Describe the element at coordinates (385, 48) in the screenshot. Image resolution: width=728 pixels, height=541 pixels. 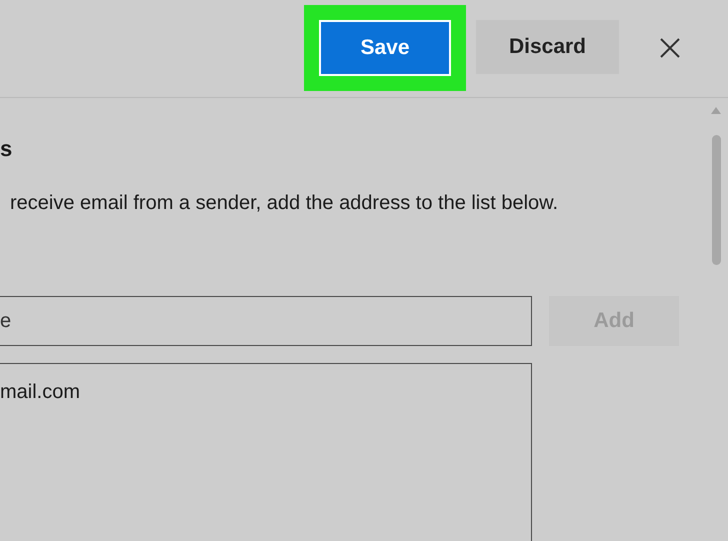
I see `save-button: Save` at that location.